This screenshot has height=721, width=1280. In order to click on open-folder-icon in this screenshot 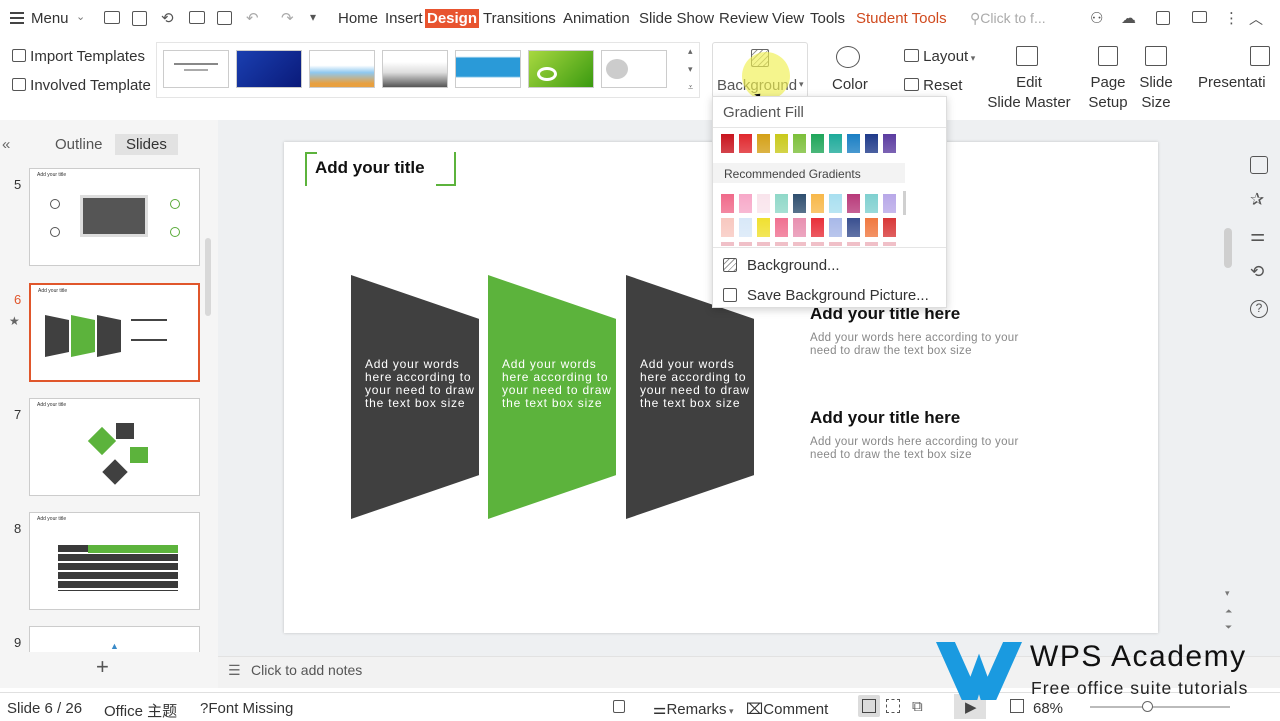, I will do `click(112, 17)`.